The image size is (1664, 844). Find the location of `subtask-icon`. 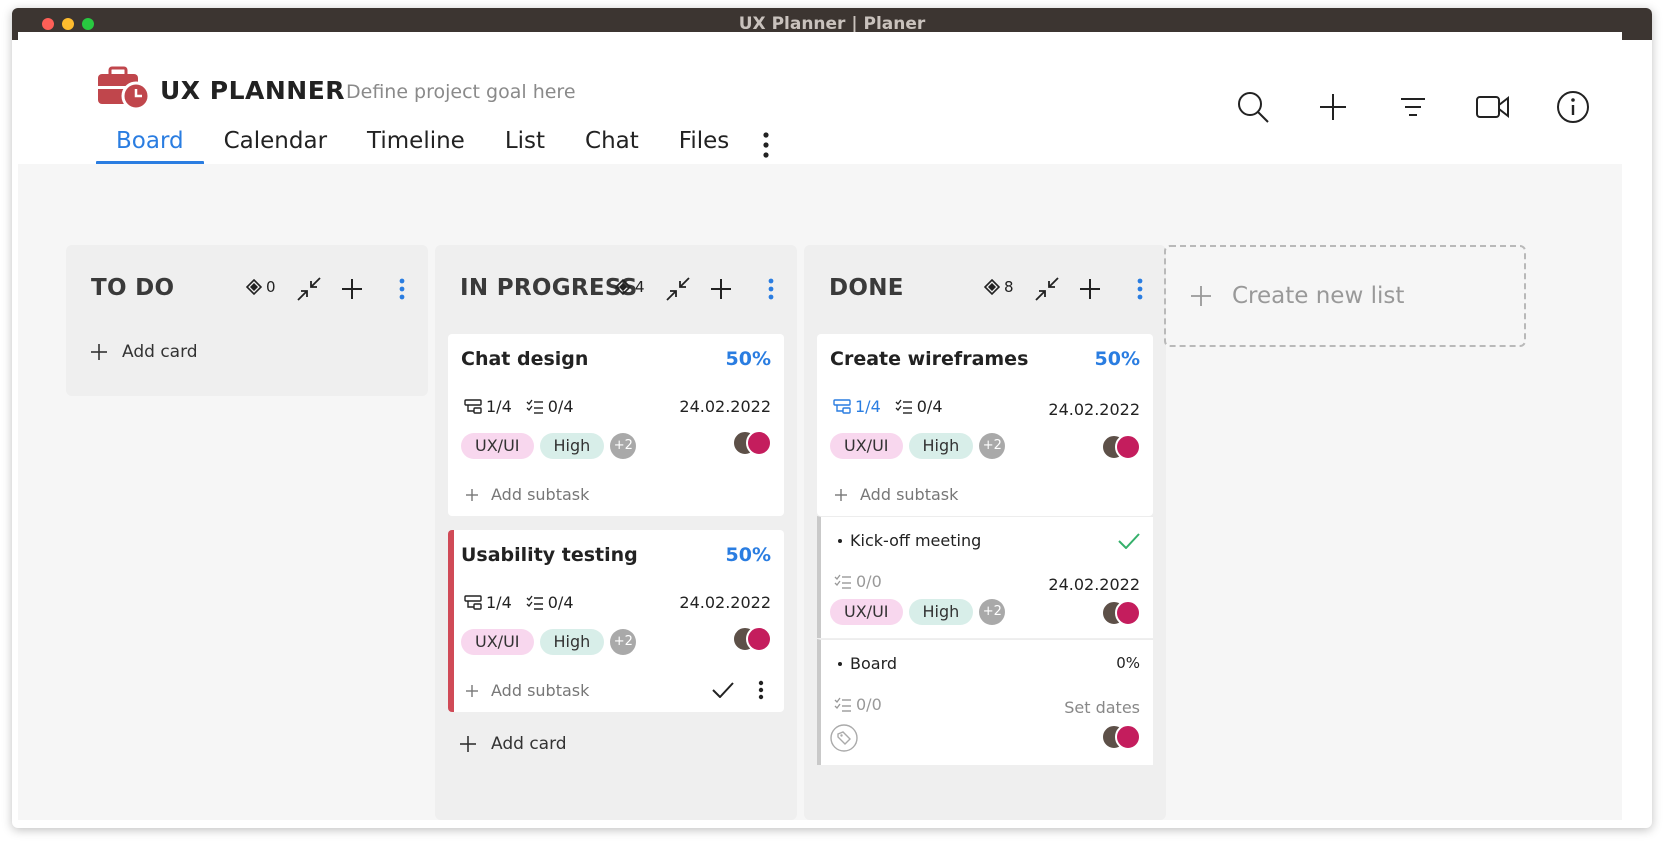

subtask-icon is located at coordinates (473, 602).